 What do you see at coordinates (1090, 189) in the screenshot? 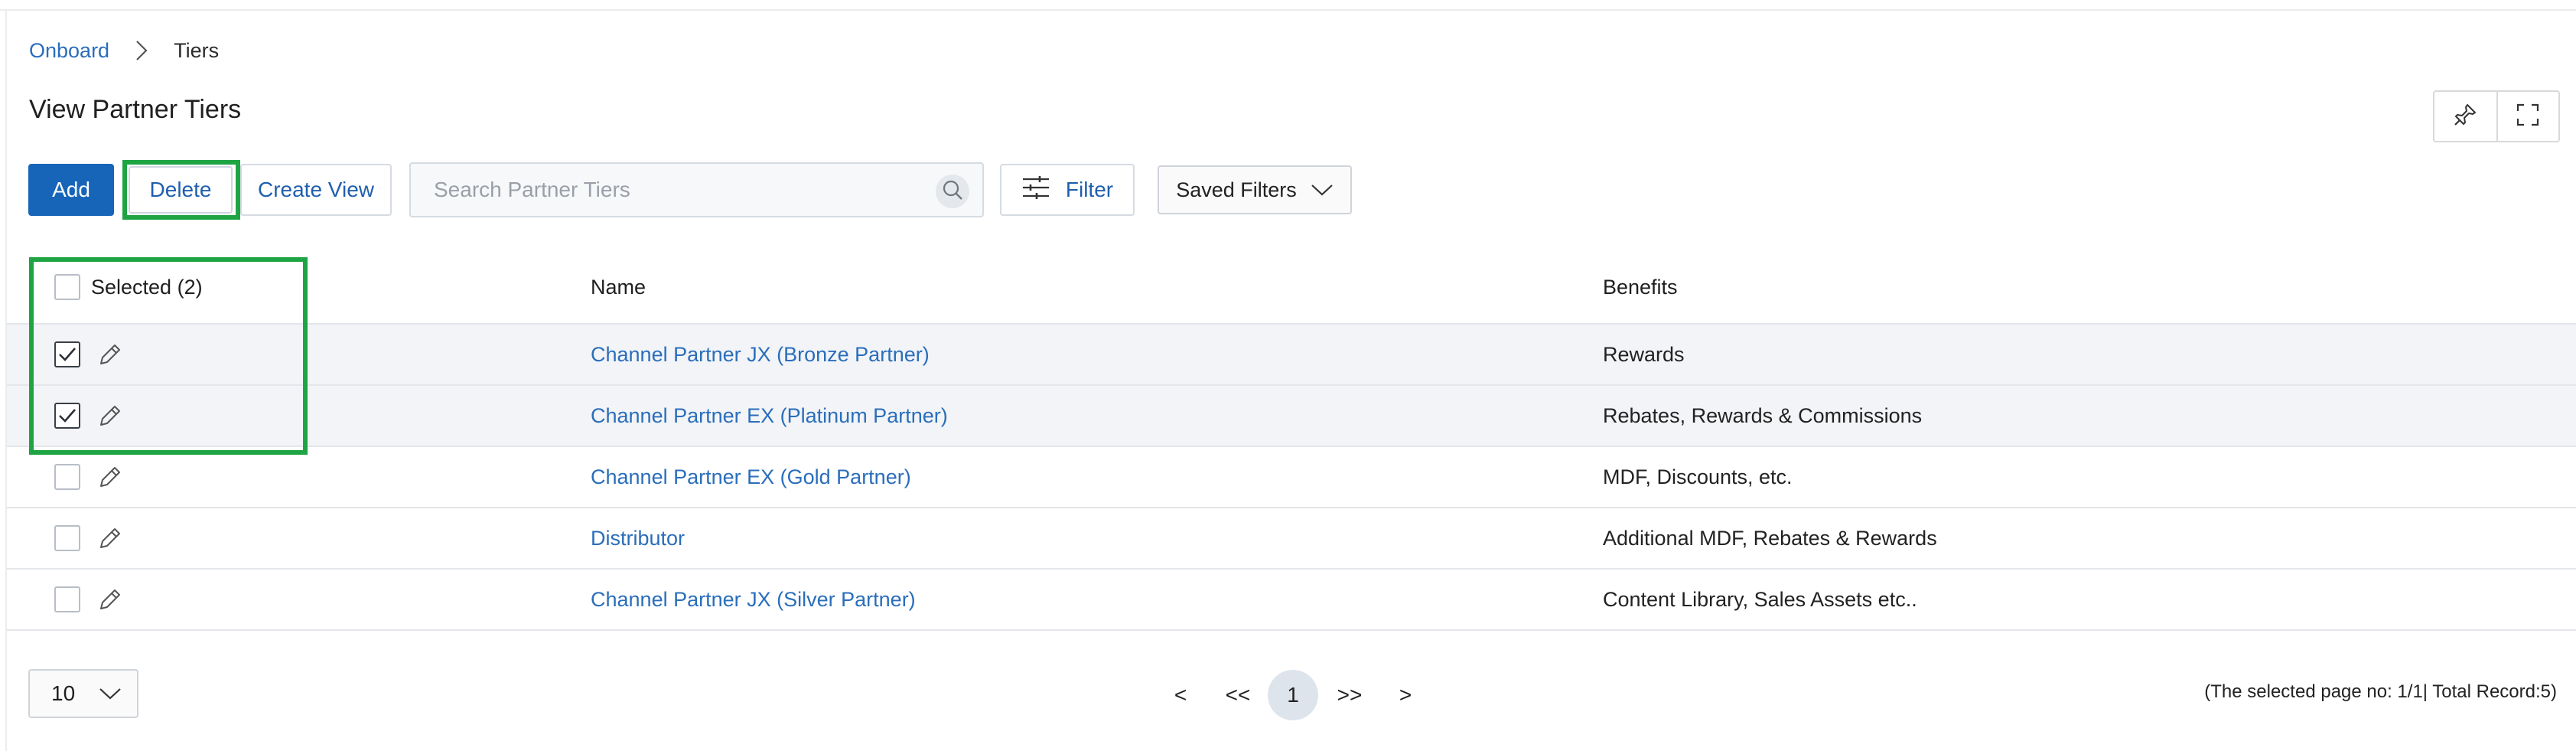
I see `filter-label: Filter` at bounding box center [1090, 189].